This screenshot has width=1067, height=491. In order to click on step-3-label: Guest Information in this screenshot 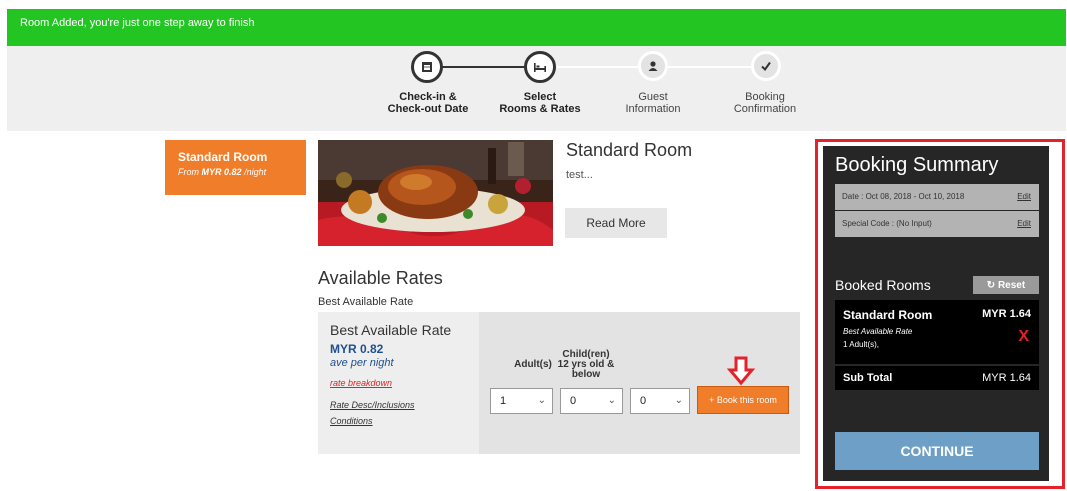, I will do `click(653, 103)`.